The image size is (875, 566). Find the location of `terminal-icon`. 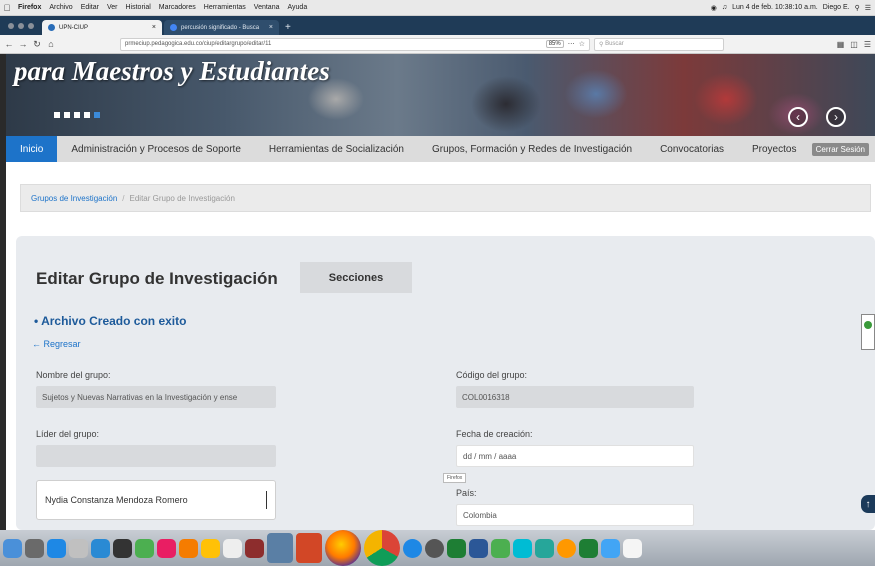

terminal-icon is located at coordinates (122, 548).